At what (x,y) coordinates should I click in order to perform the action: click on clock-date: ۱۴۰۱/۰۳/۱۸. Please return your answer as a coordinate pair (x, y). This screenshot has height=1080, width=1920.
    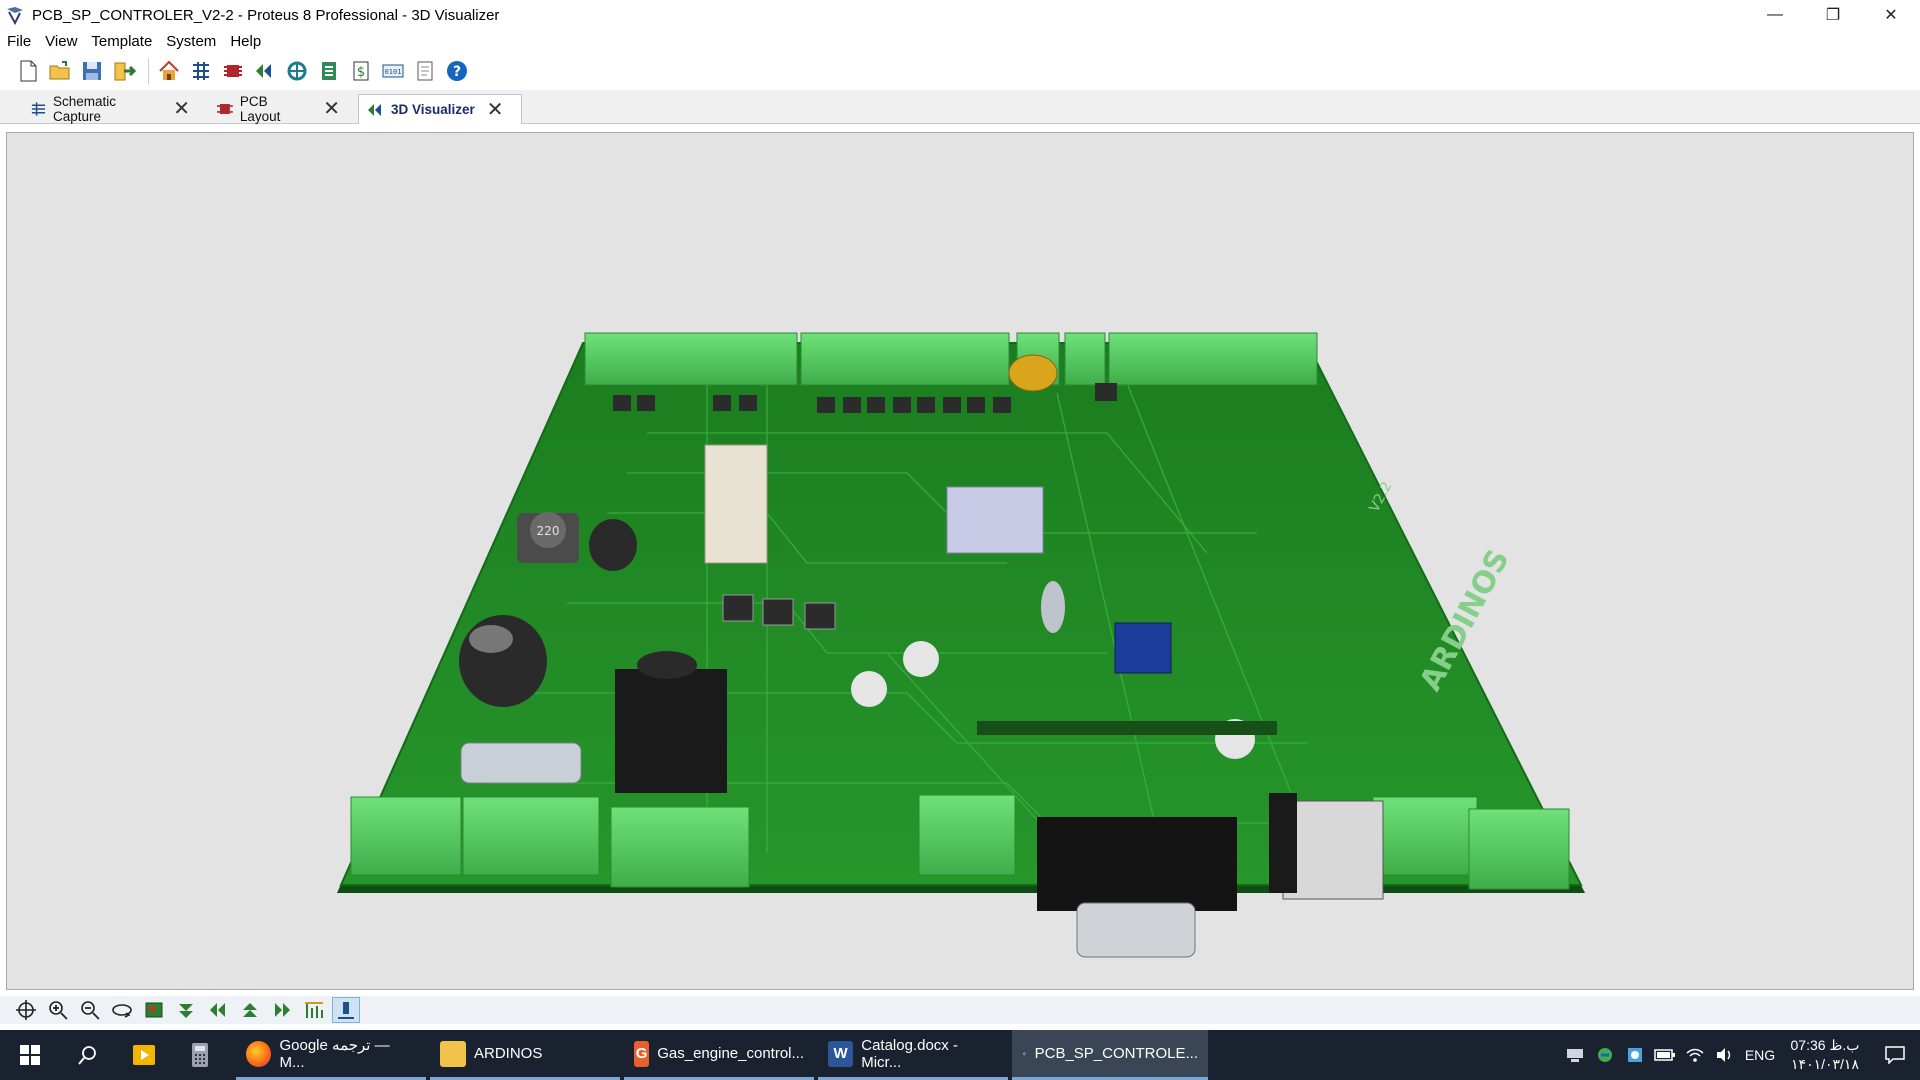
    Looking at the image, I should click on (1825, 1064).